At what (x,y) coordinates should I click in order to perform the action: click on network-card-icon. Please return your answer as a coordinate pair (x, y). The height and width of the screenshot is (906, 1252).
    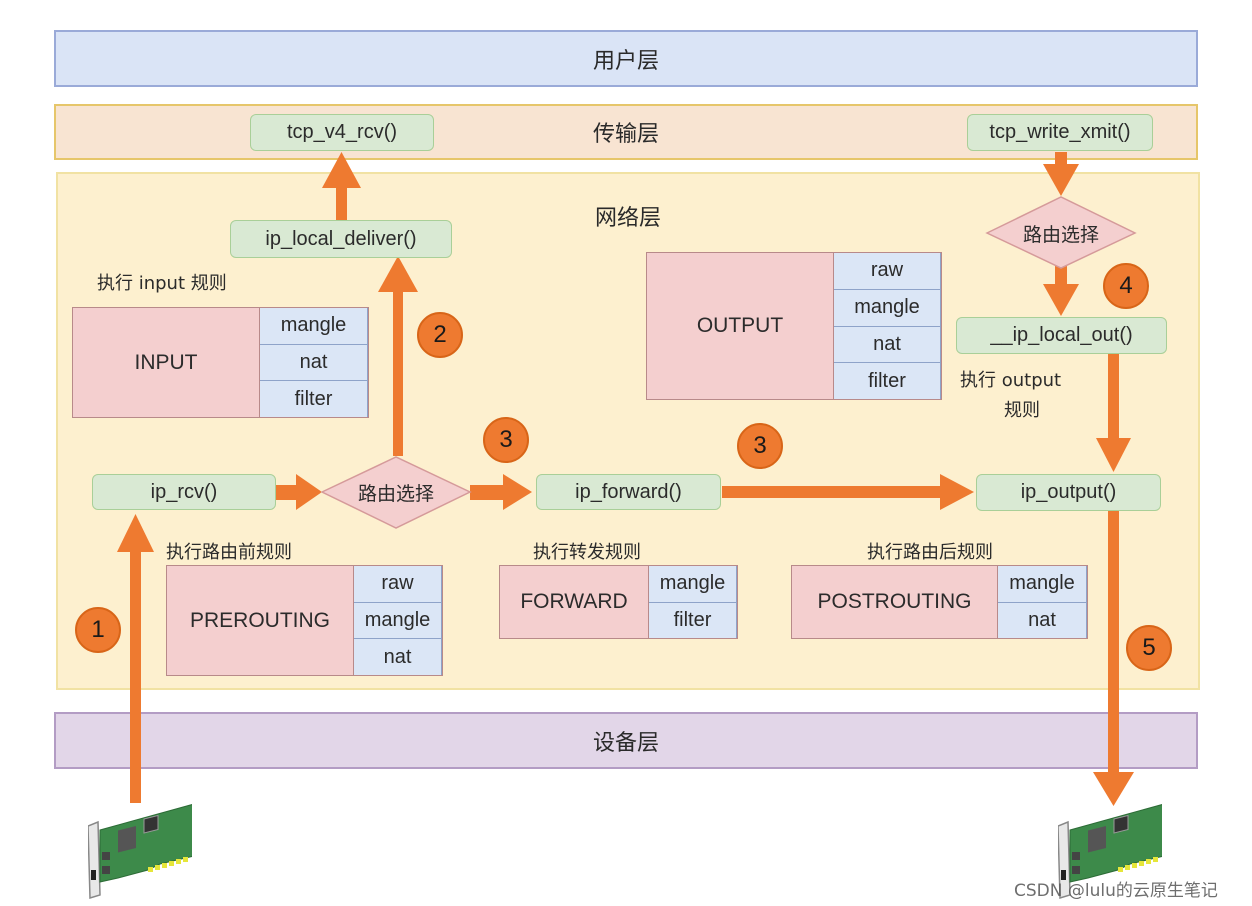
    Looking at the image, I should click on (140, 851).